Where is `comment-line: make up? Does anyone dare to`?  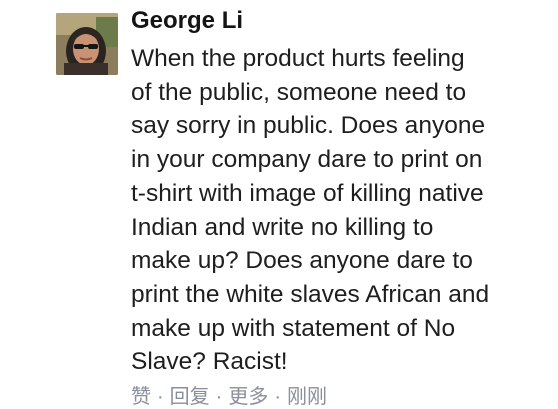
comment-line: make up? Does anyone dare to is located at coordinates (302, 261).